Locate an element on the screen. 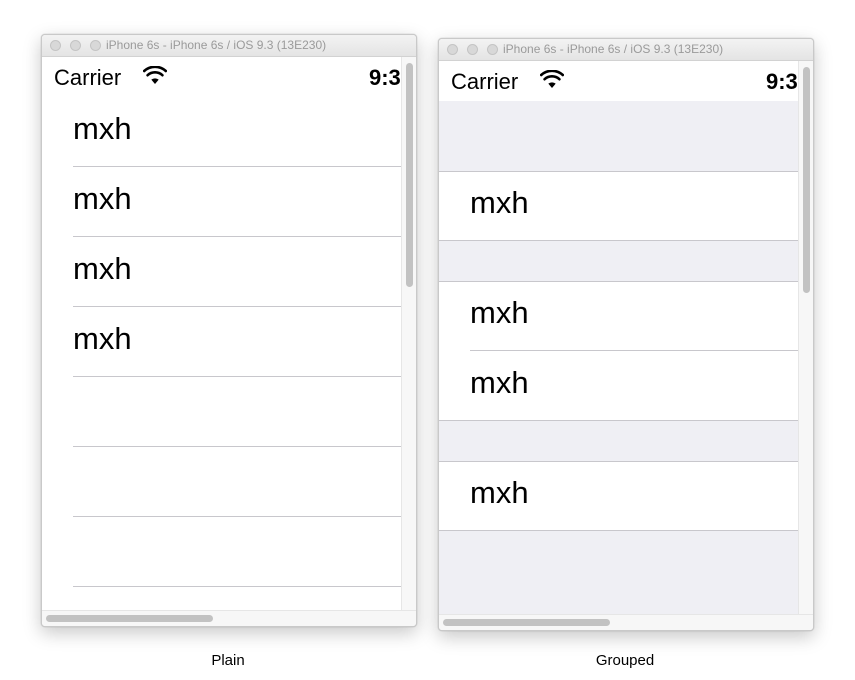 The image size is (855, 680). section-header-spacer is located at coordinates (618, 136).